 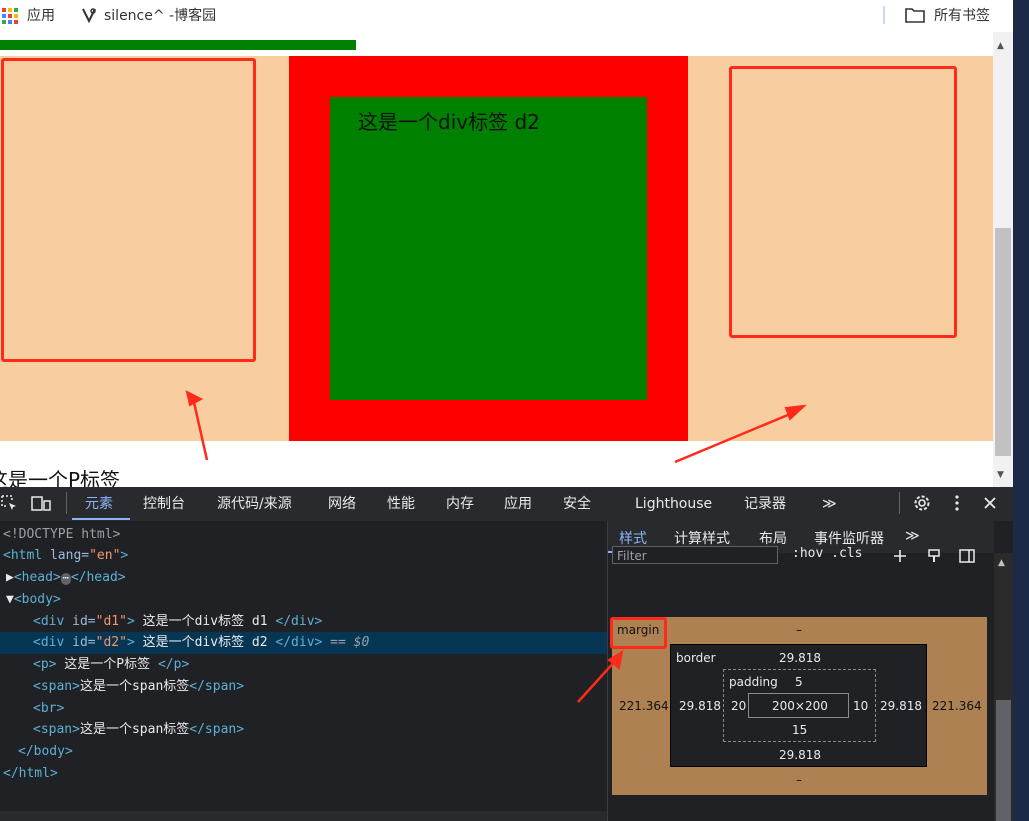 I want to click on div-d2-attr-value: "d2", so click(x=111, y=642).